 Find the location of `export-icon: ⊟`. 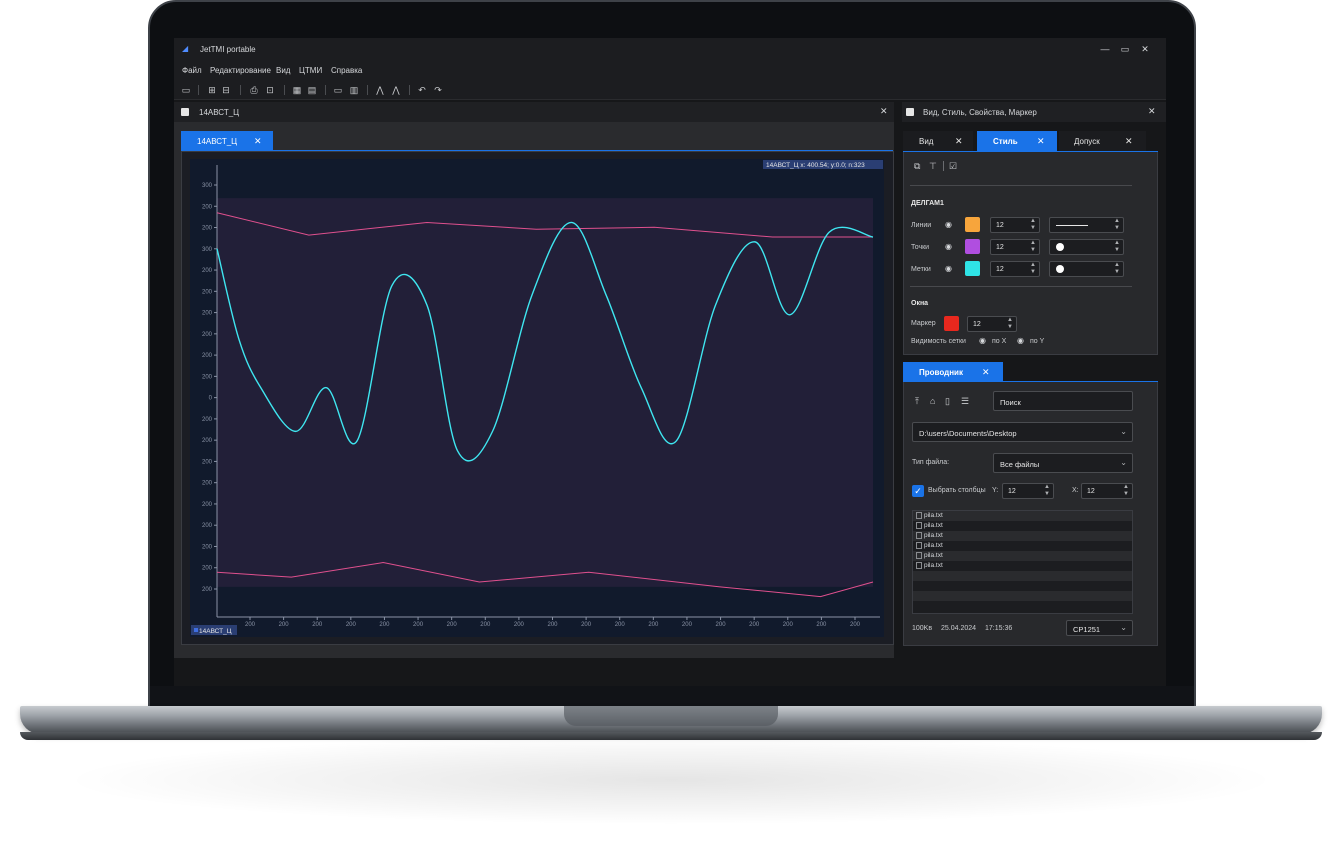

export-icon: ⊟ is located at coordinates (226, 90).